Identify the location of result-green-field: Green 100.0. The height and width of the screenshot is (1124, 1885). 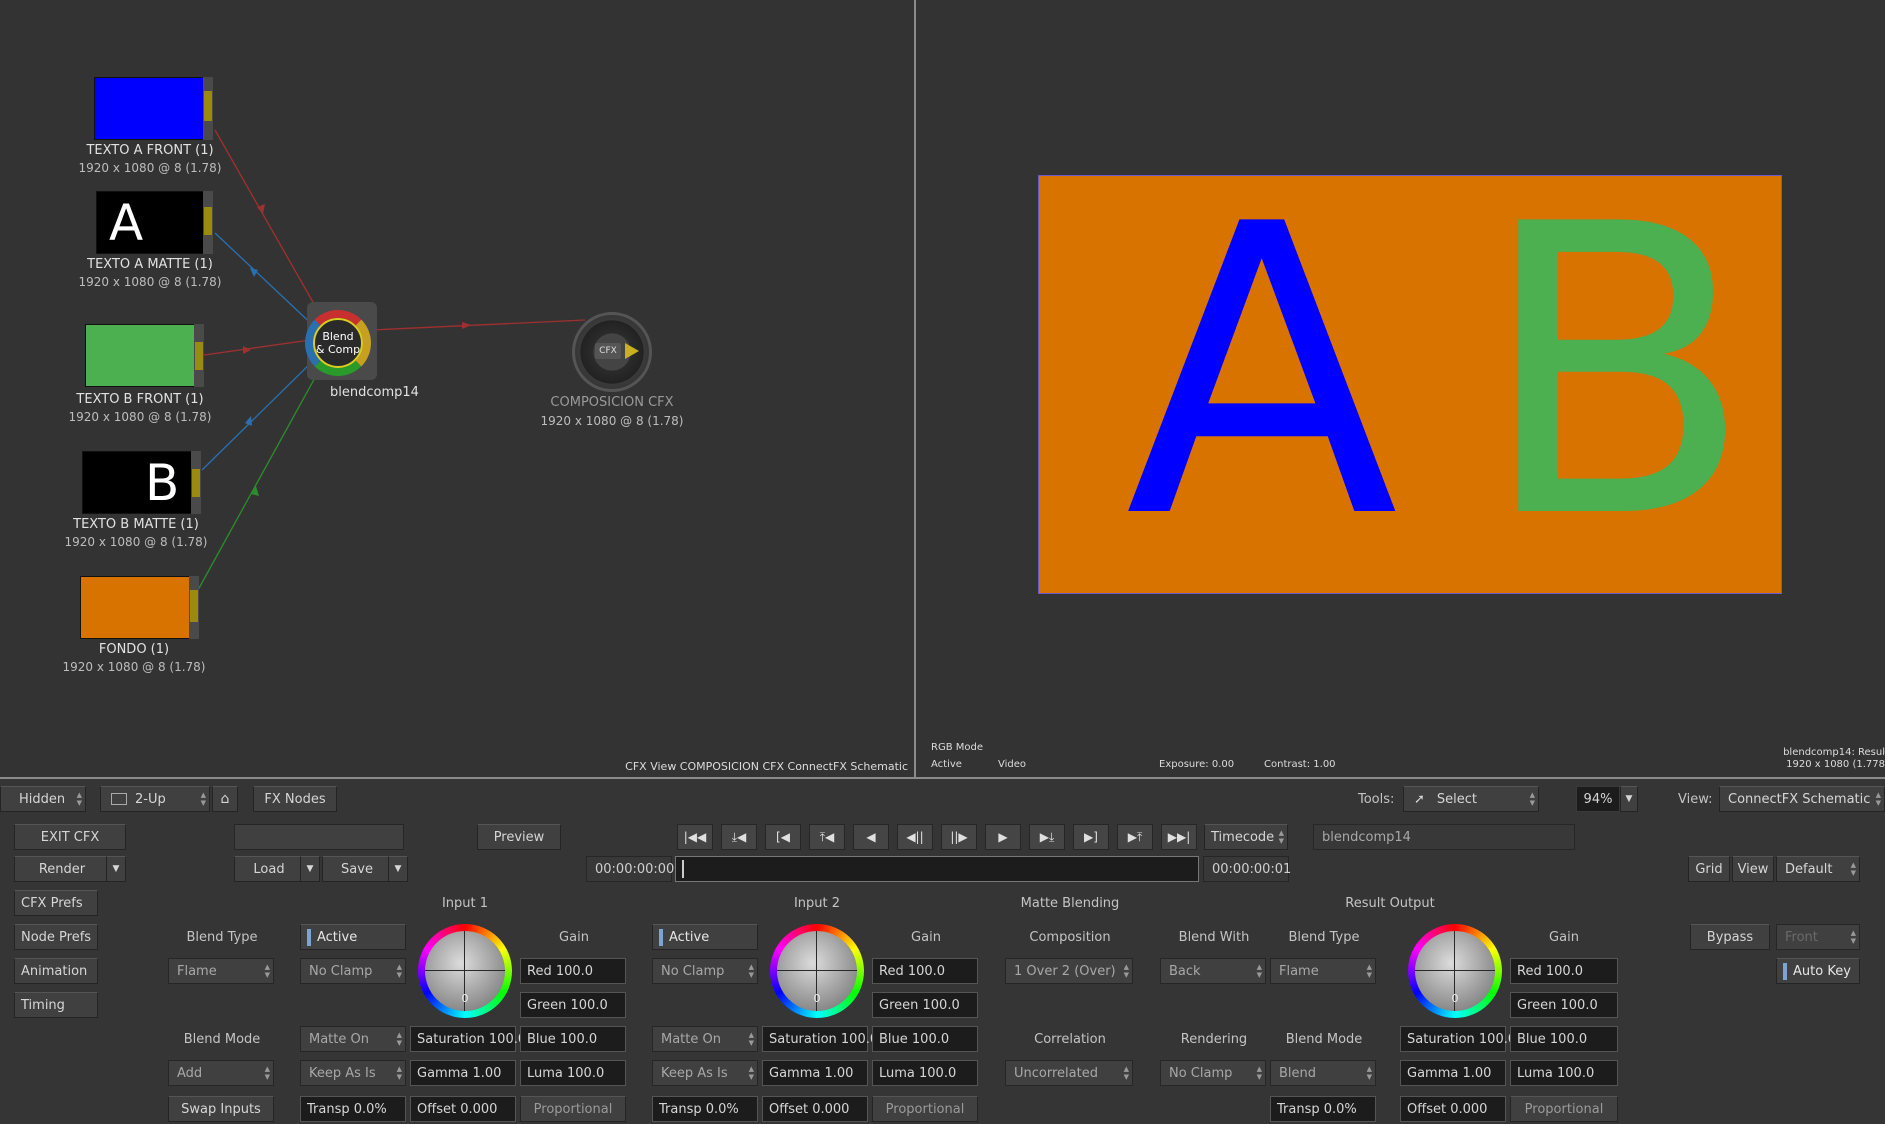
(1564, 1005).